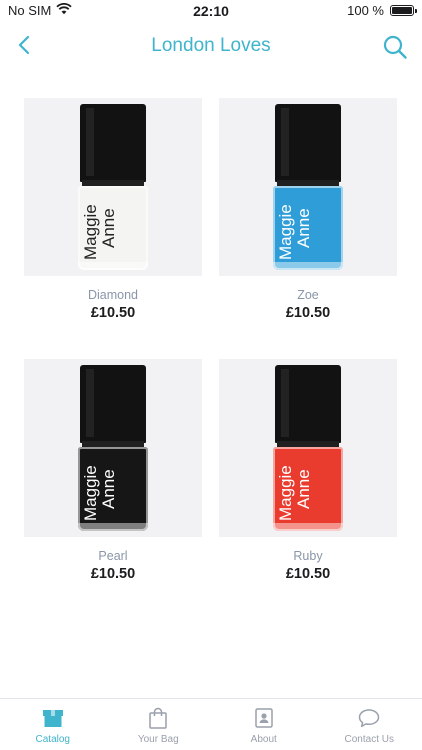 This screenshot has width=422, height=750. I want to click on product-name: Diamond, so click(113, 295).